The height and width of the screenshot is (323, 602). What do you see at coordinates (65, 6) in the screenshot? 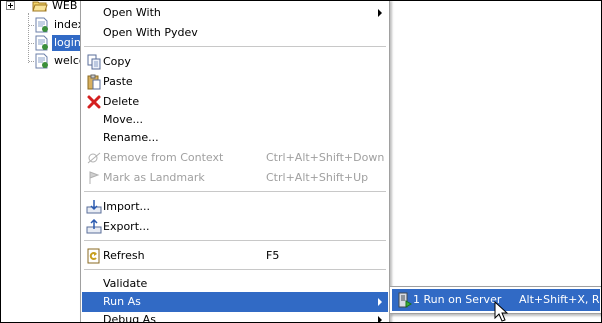
I see `tree-item-label: WEB` at bounding box center [65, 6].